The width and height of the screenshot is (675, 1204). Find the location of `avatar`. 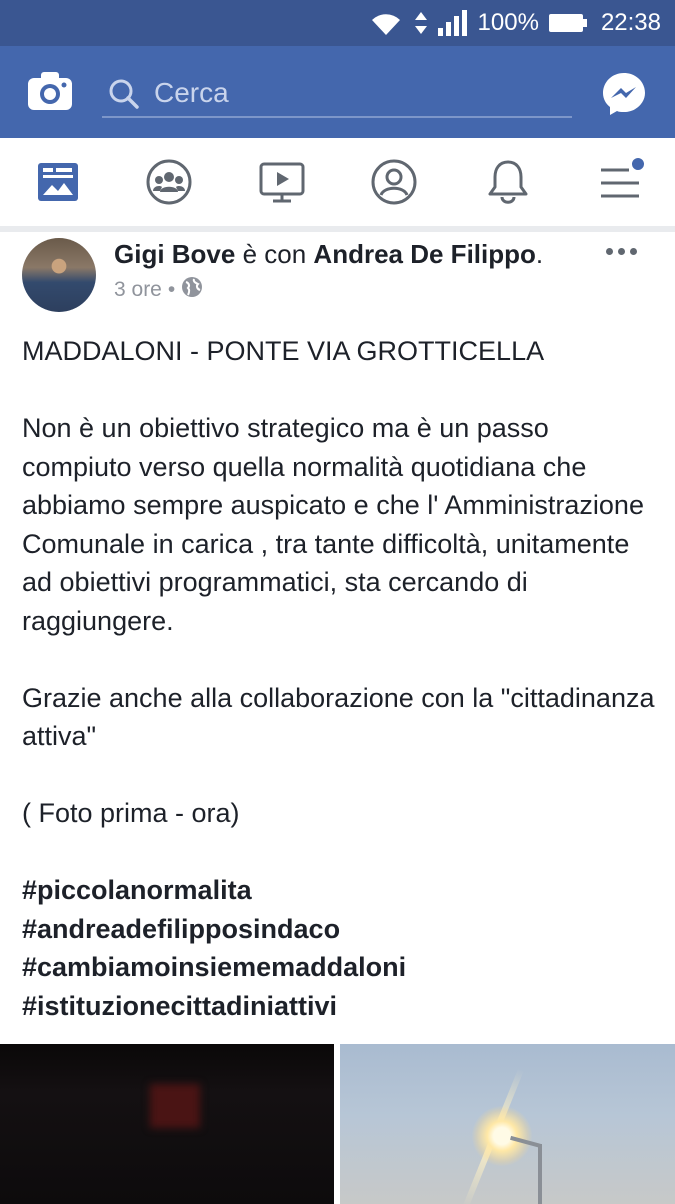

avatar is located at coordinates (59, 275).